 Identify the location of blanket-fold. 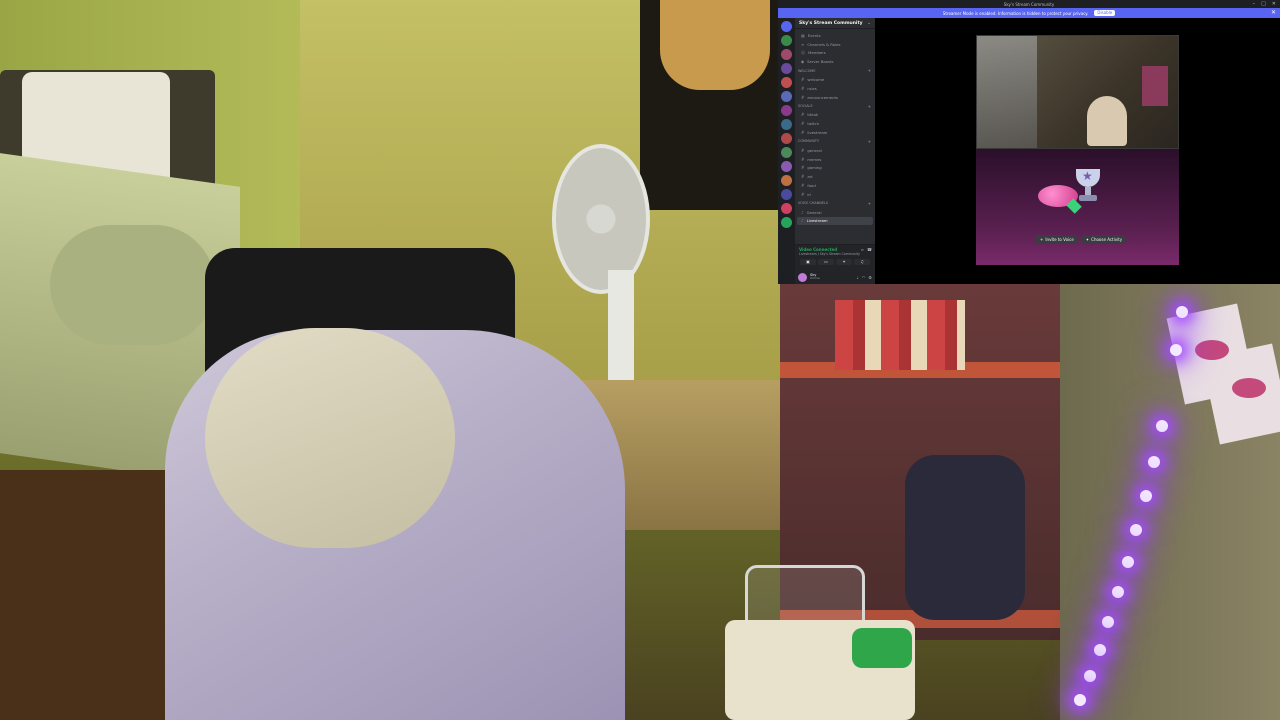
(330, 438).